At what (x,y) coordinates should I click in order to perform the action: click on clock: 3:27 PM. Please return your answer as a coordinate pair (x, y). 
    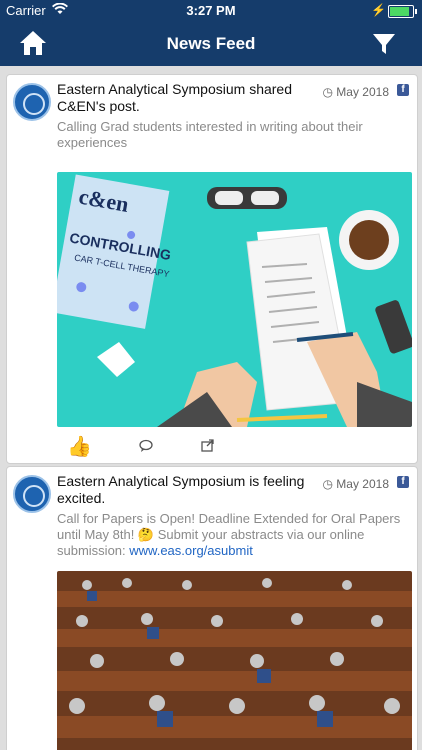
    Looking at the image, I should click on (211, 10).